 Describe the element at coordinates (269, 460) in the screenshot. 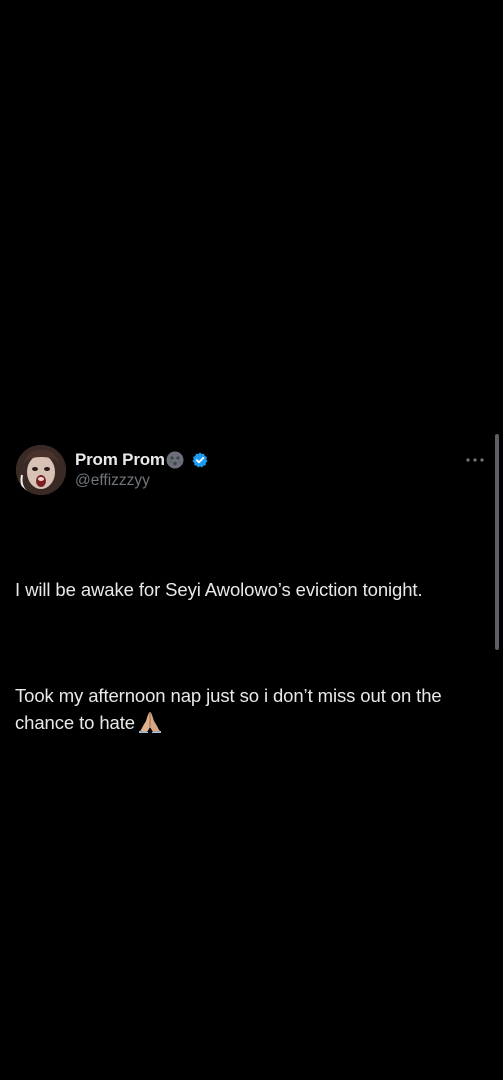

I see `name-row: Prom Prom` at that location.